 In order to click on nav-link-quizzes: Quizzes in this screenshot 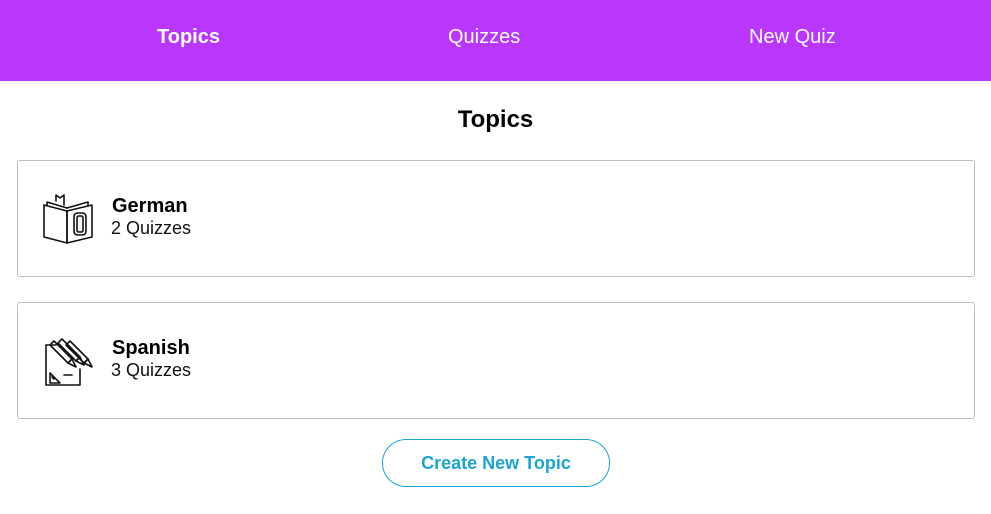, I will do `click(484, 37)`.